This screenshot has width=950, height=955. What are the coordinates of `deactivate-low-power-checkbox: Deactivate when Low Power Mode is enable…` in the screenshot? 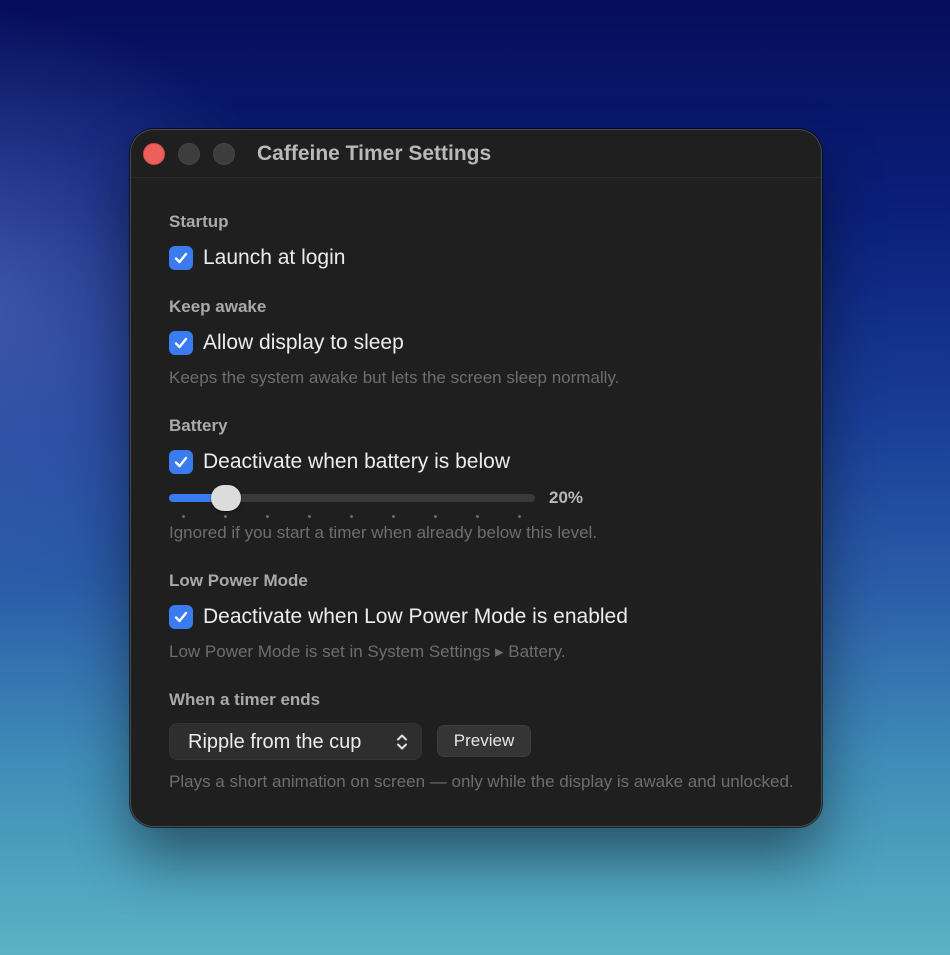 It's located at (398, 617).